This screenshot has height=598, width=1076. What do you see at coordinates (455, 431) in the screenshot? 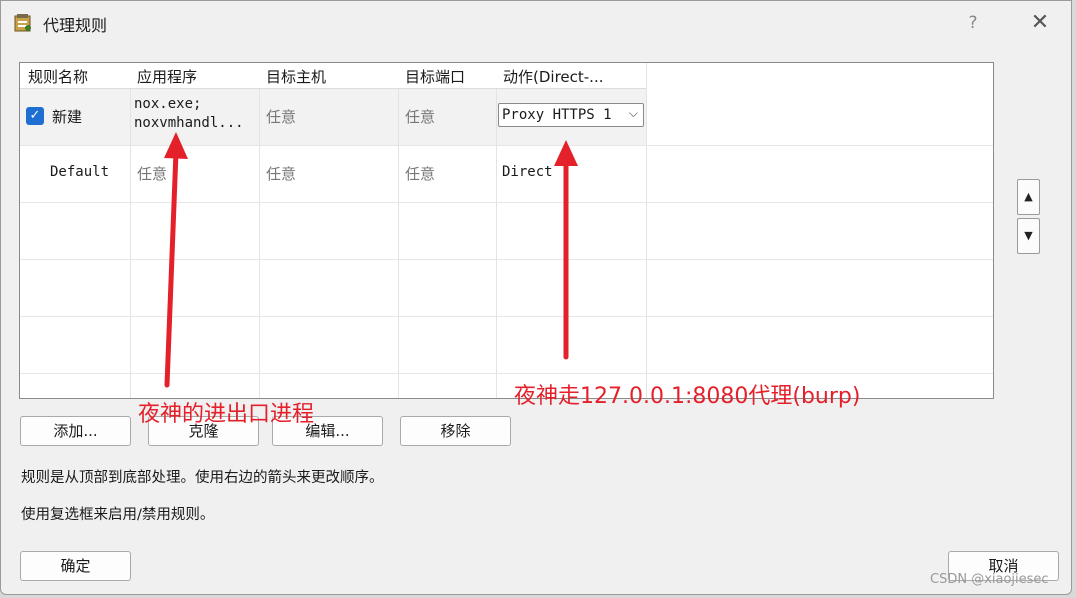
I see `remove-button: 移除` at bounding box center [455, 431].